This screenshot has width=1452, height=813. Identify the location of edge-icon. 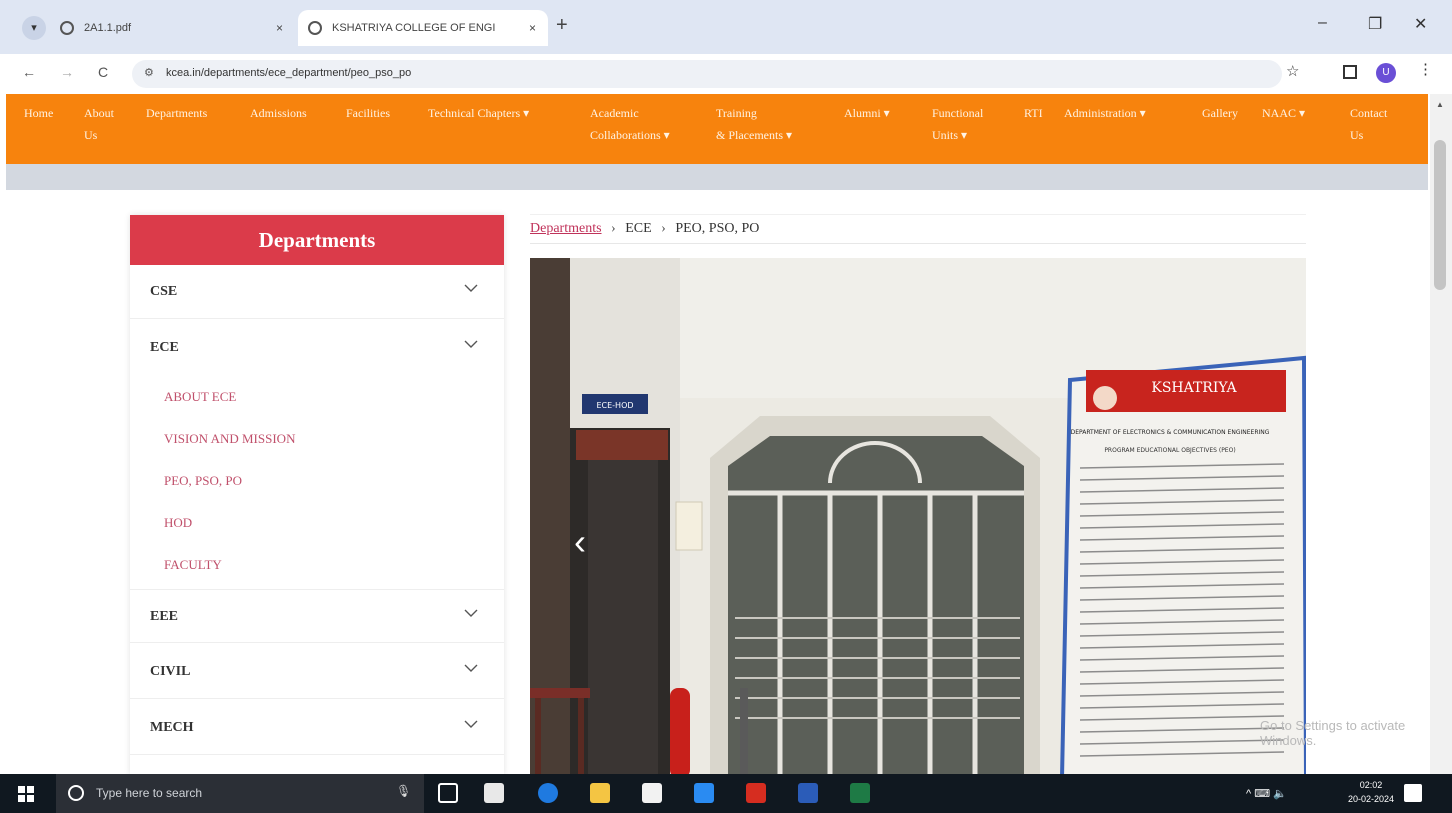
(548, 793).